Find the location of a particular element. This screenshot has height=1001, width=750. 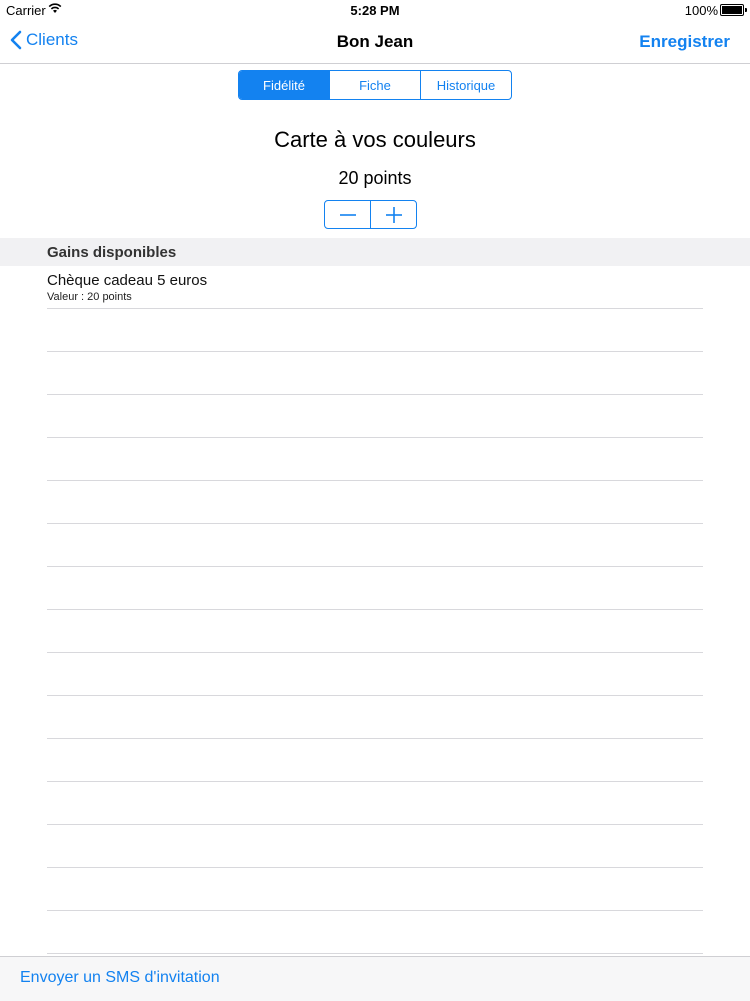

navigation-bar: Clients Bon Jean Enregistrer is located at coordinates (375, 42).